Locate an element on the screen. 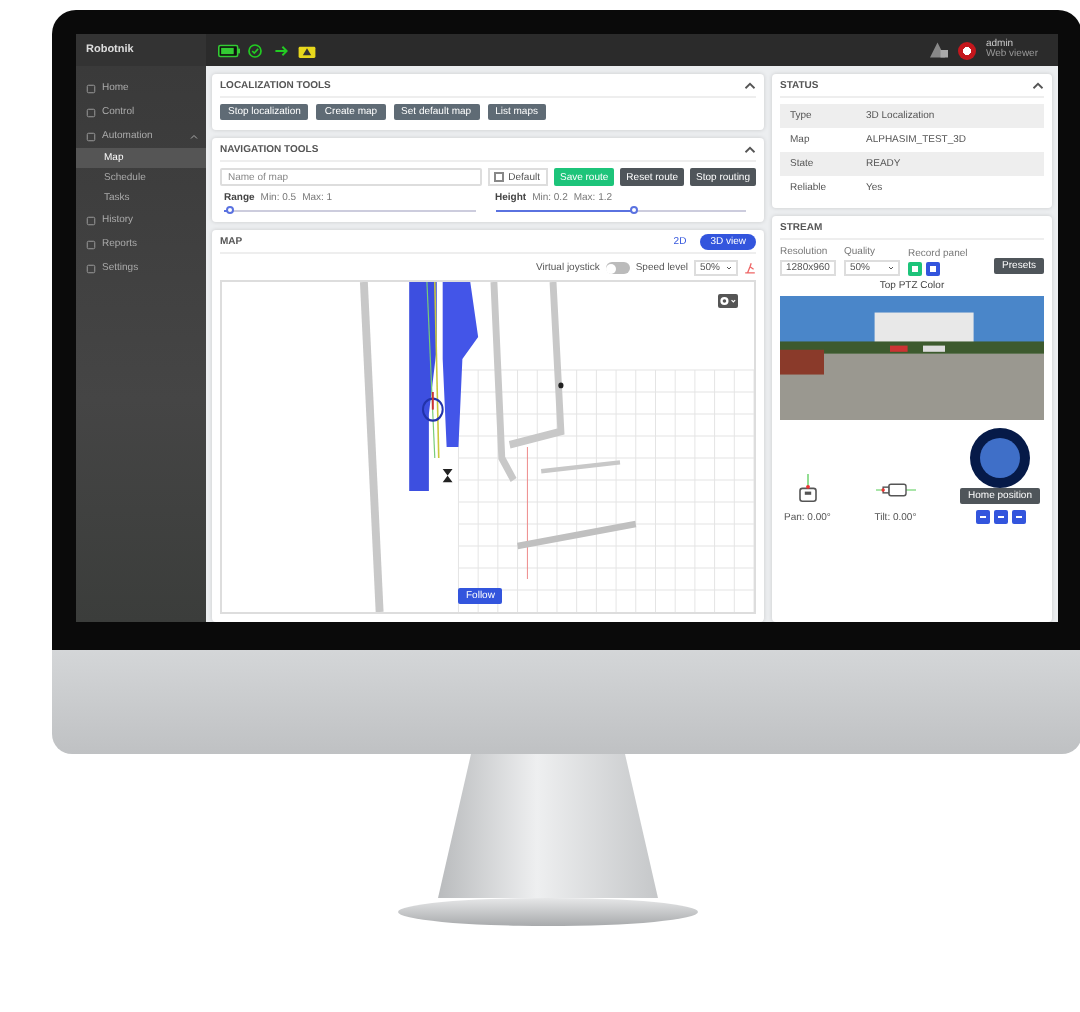 The image size is (1080, 1012). settings-button is located at coordinates (728, 301).